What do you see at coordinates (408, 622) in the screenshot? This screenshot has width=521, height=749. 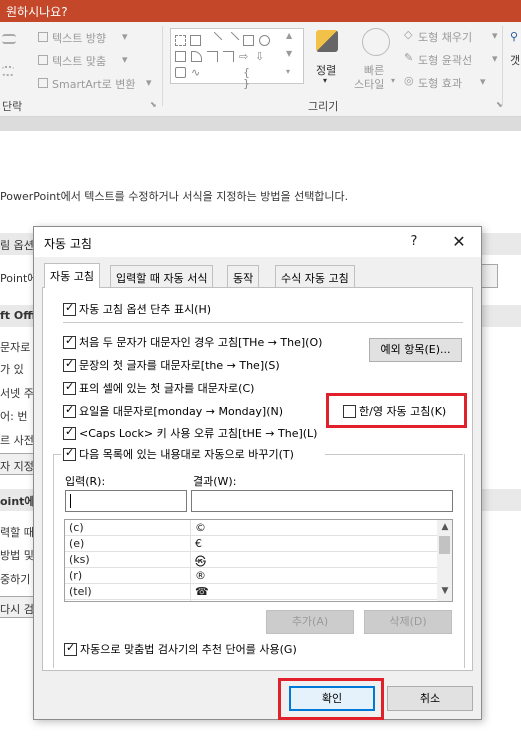 I see `delete-button: 삭제(D)` at bounding box center [408, 622].